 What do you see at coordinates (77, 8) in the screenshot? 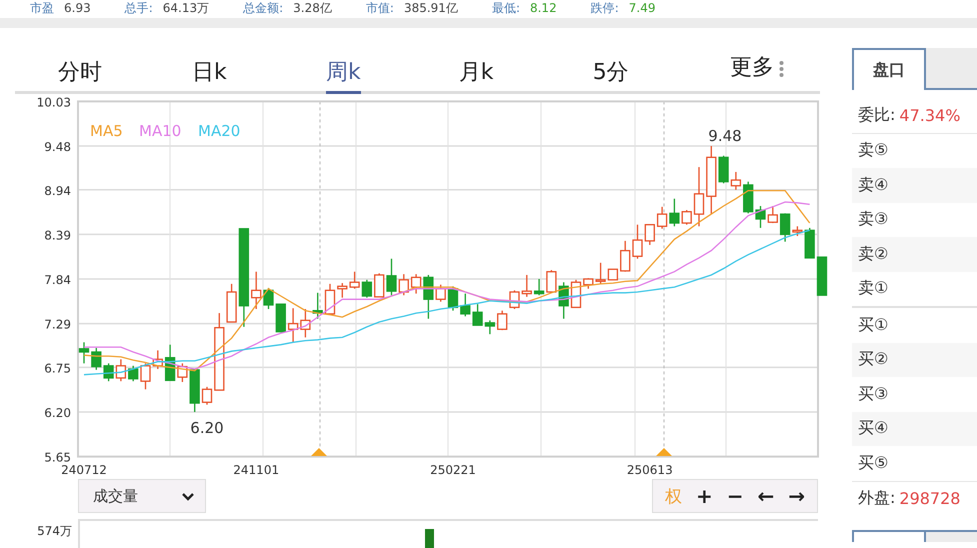
I see `quote-value: 6.93` at bounding box center [77, 8].